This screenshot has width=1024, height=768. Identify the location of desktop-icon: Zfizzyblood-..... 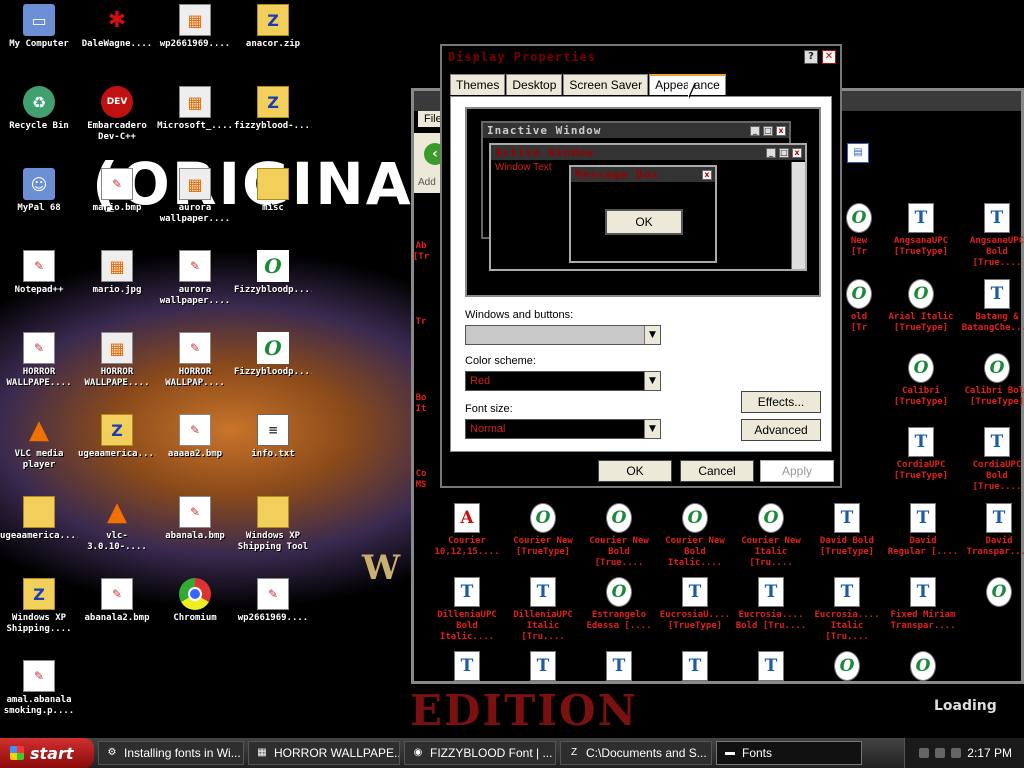
(273, 109).